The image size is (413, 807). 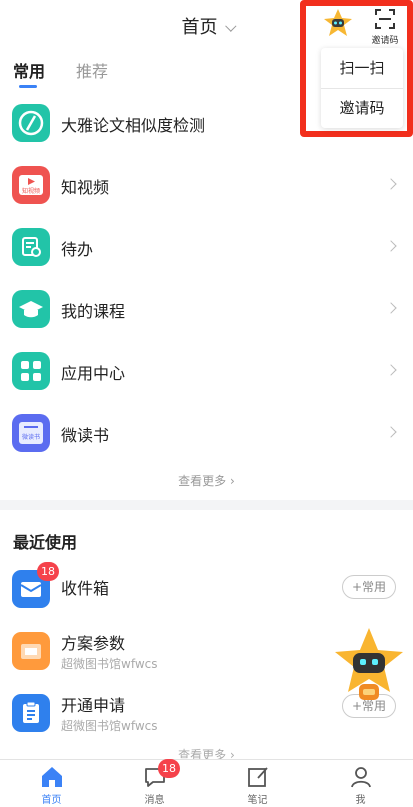 I want to click on app-label: 待办, so click(x=77, y=249).